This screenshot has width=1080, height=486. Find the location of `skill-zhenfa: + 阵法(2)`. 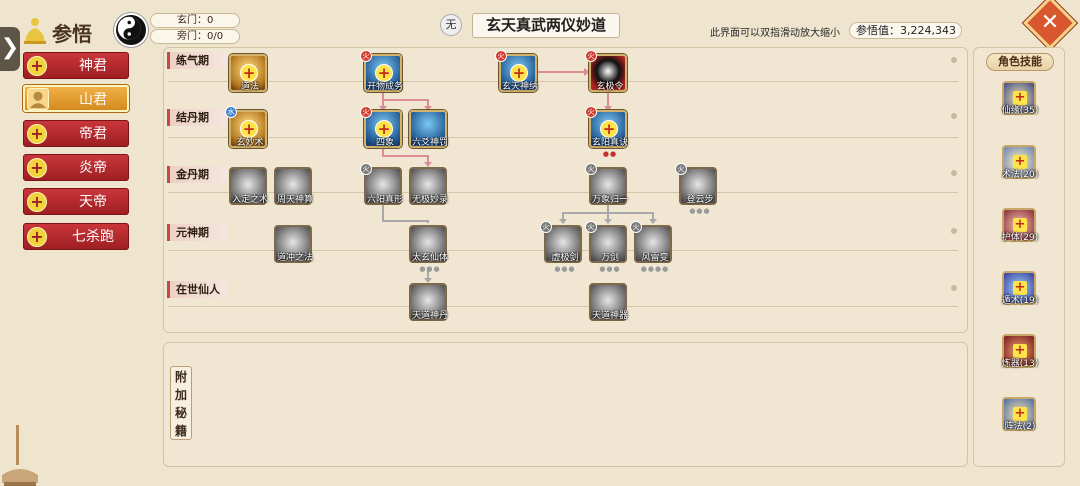

skill-zhenfa: + 阵法(2) is located at coordinates (1019, 414).